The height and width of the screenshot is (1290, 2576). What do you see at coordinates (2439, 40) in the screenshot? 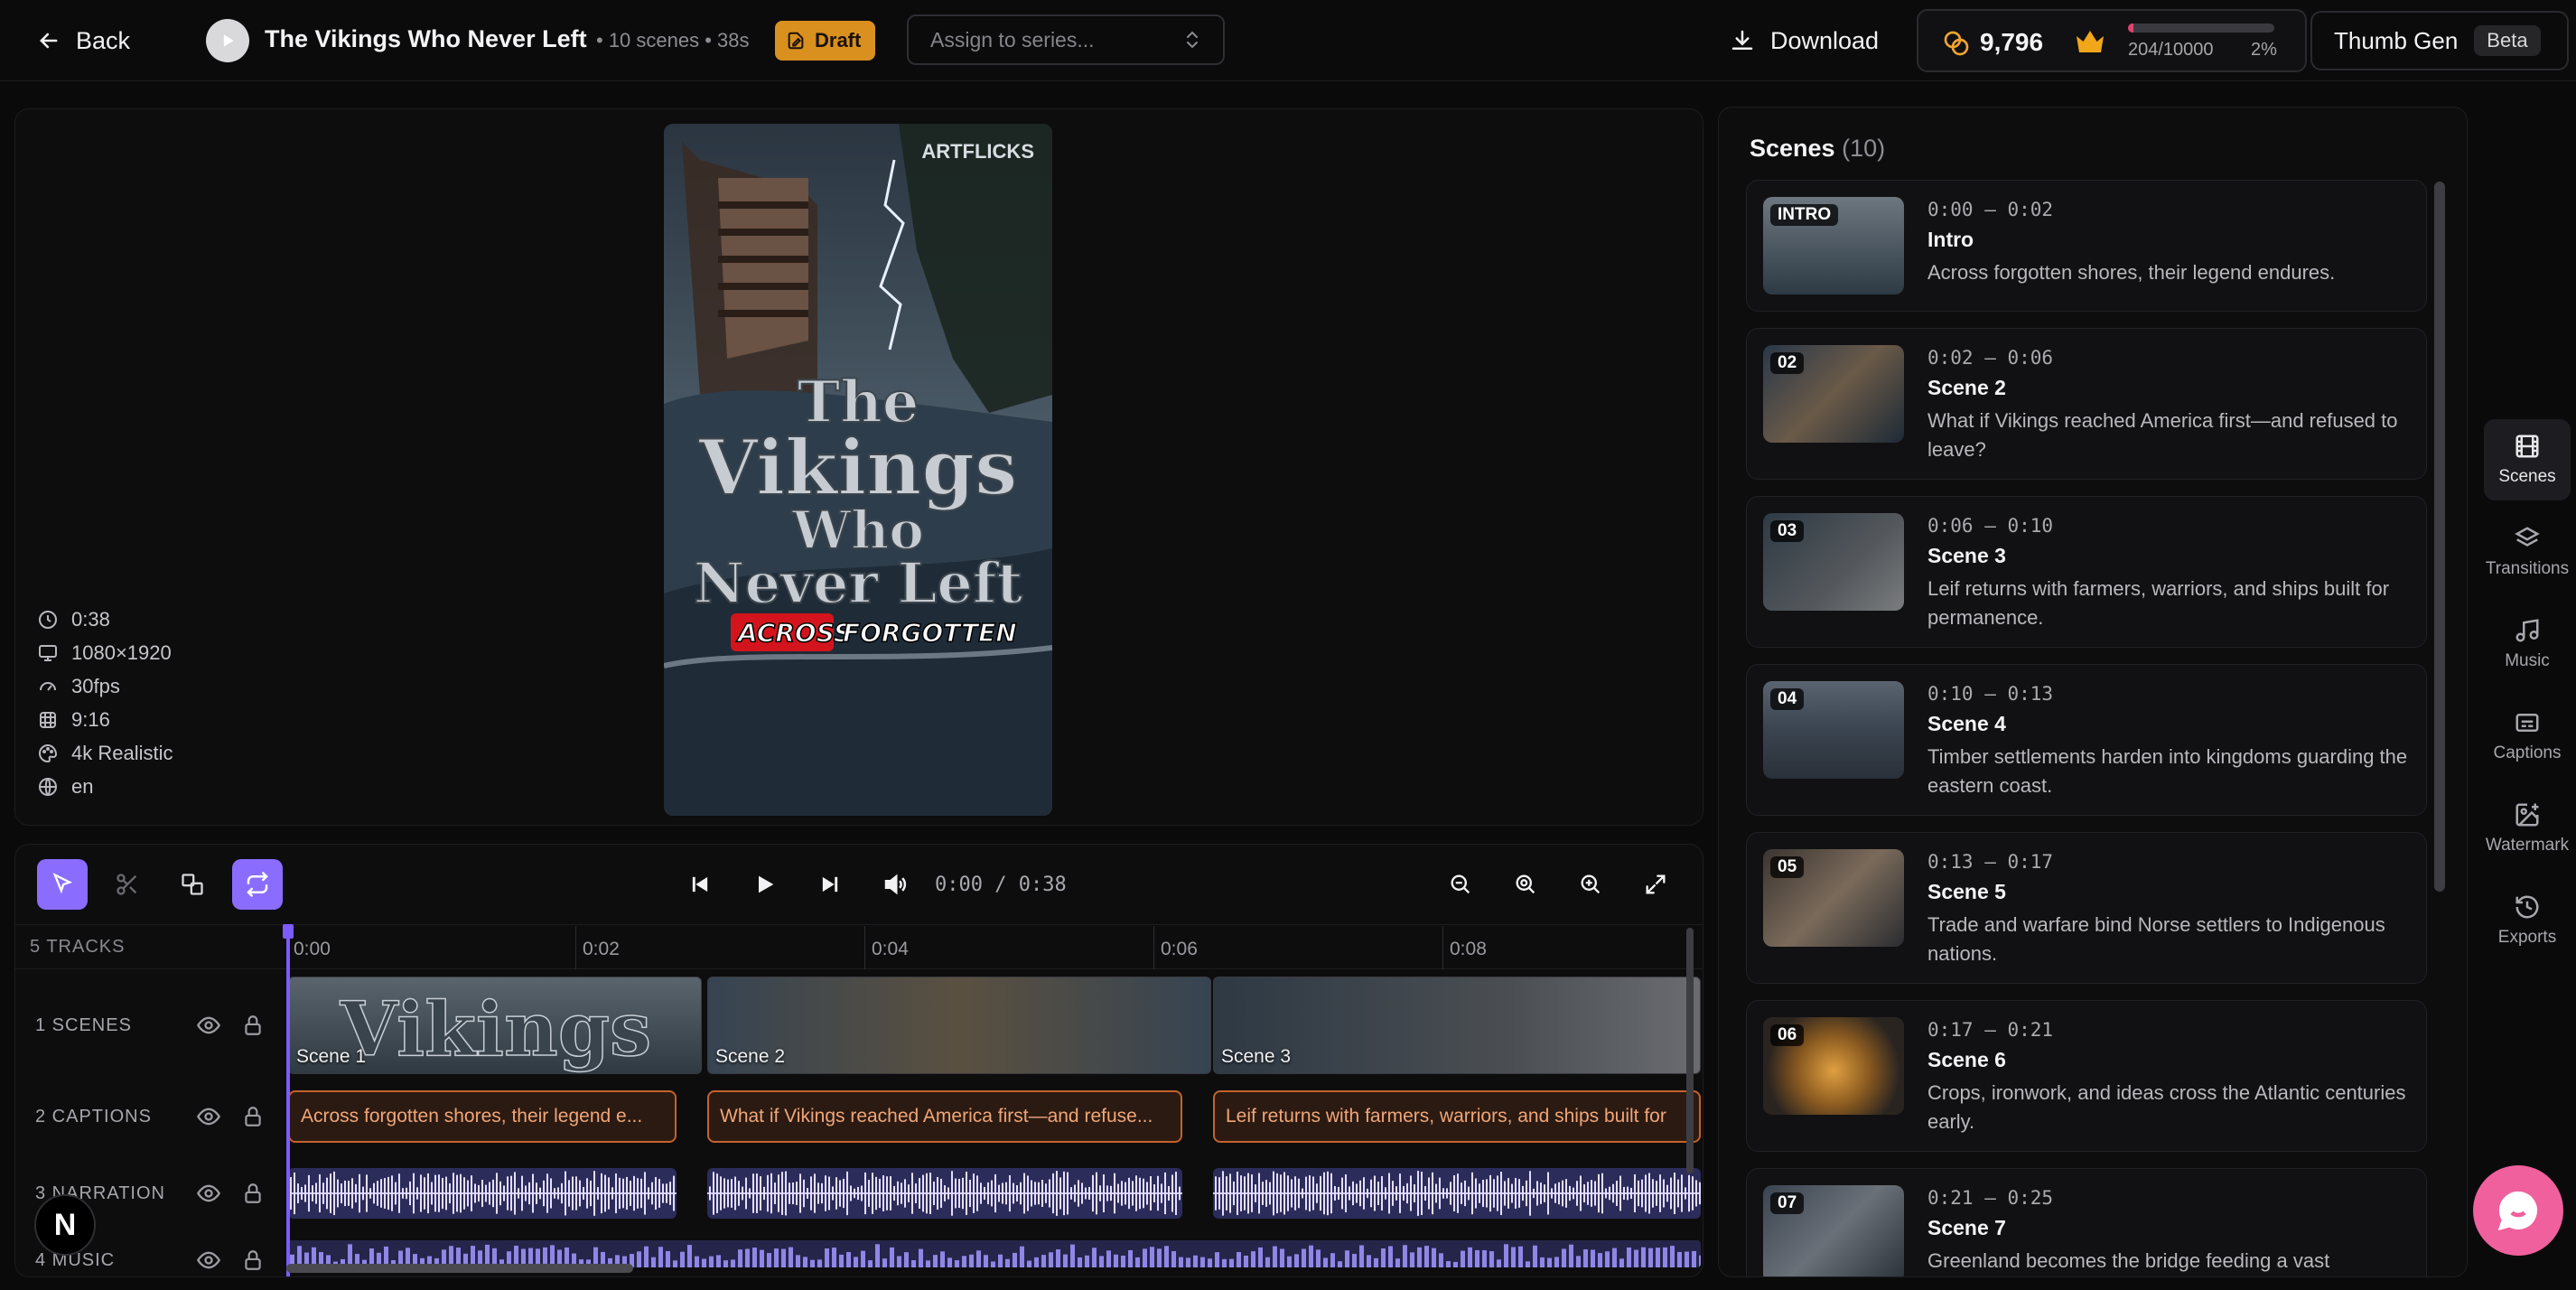
I see `thumb-gen-button: Thumb Gen Beta` at bounding box center [2439, 40].